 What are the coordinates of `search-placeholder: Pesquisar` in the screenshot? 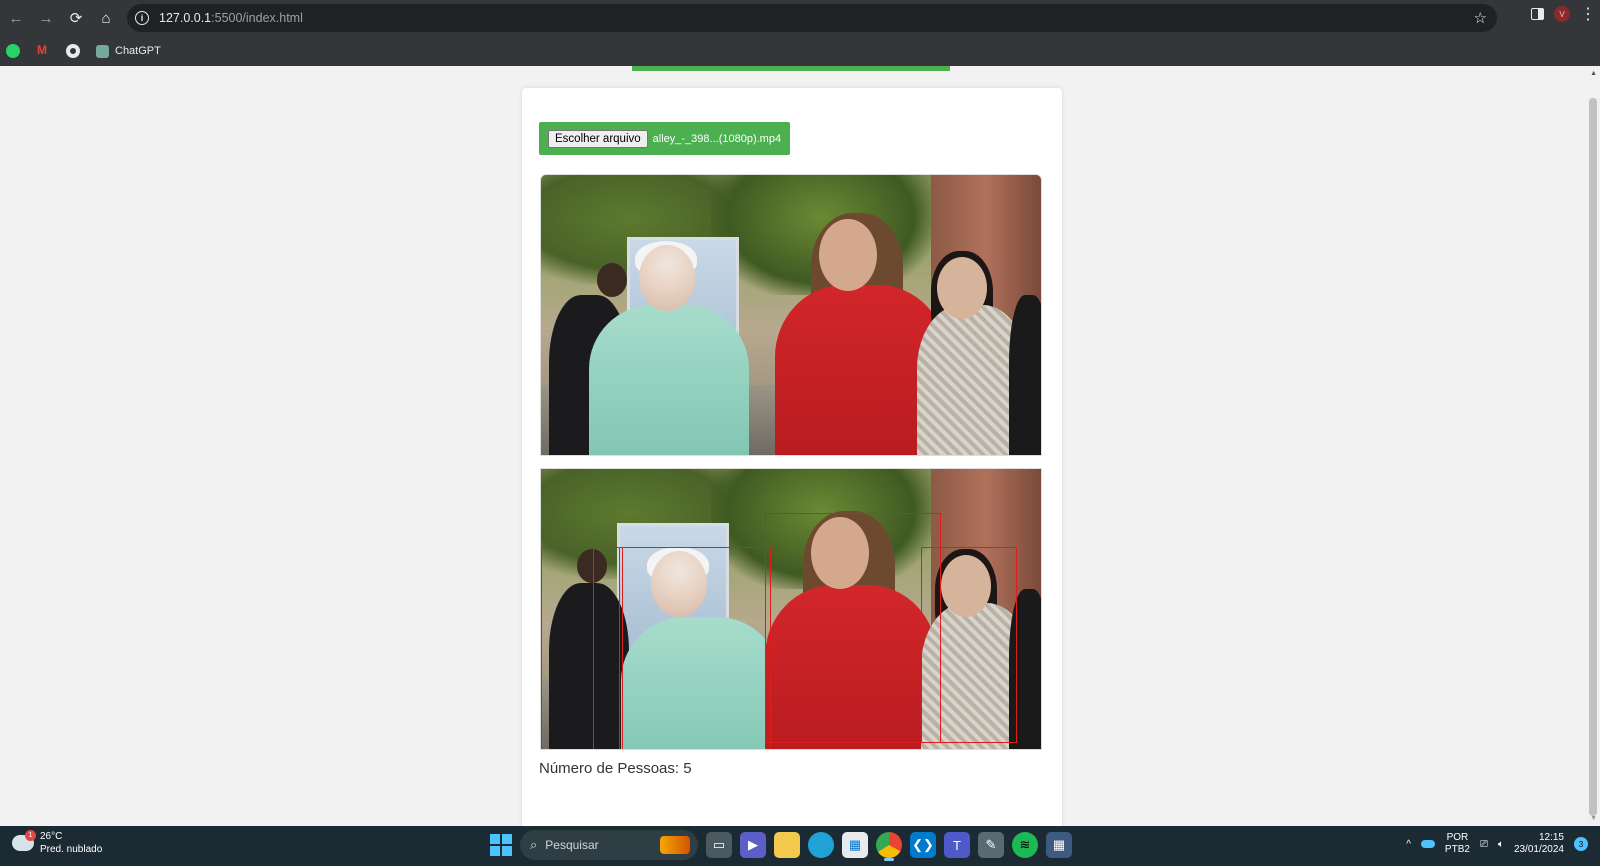 It's located at (572, 845).